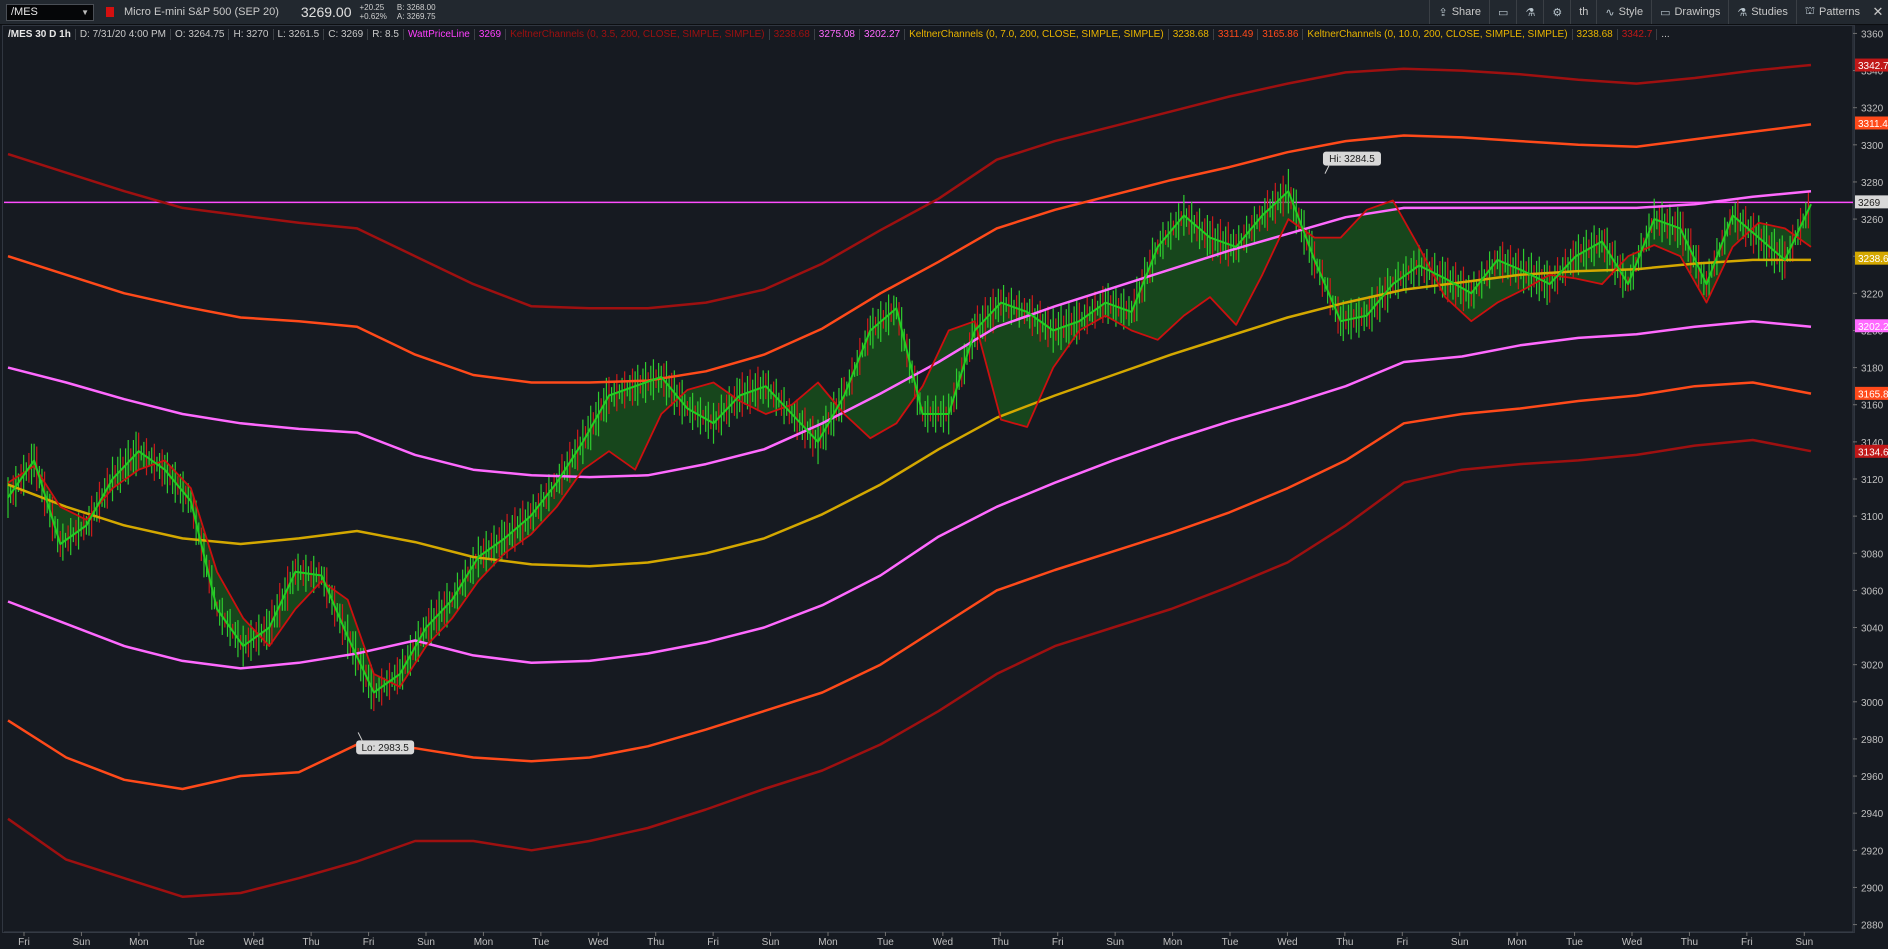 The height and width of the screenshot is (949, 1888). I want to click on info-close: C: 3269, so click(346, 34).